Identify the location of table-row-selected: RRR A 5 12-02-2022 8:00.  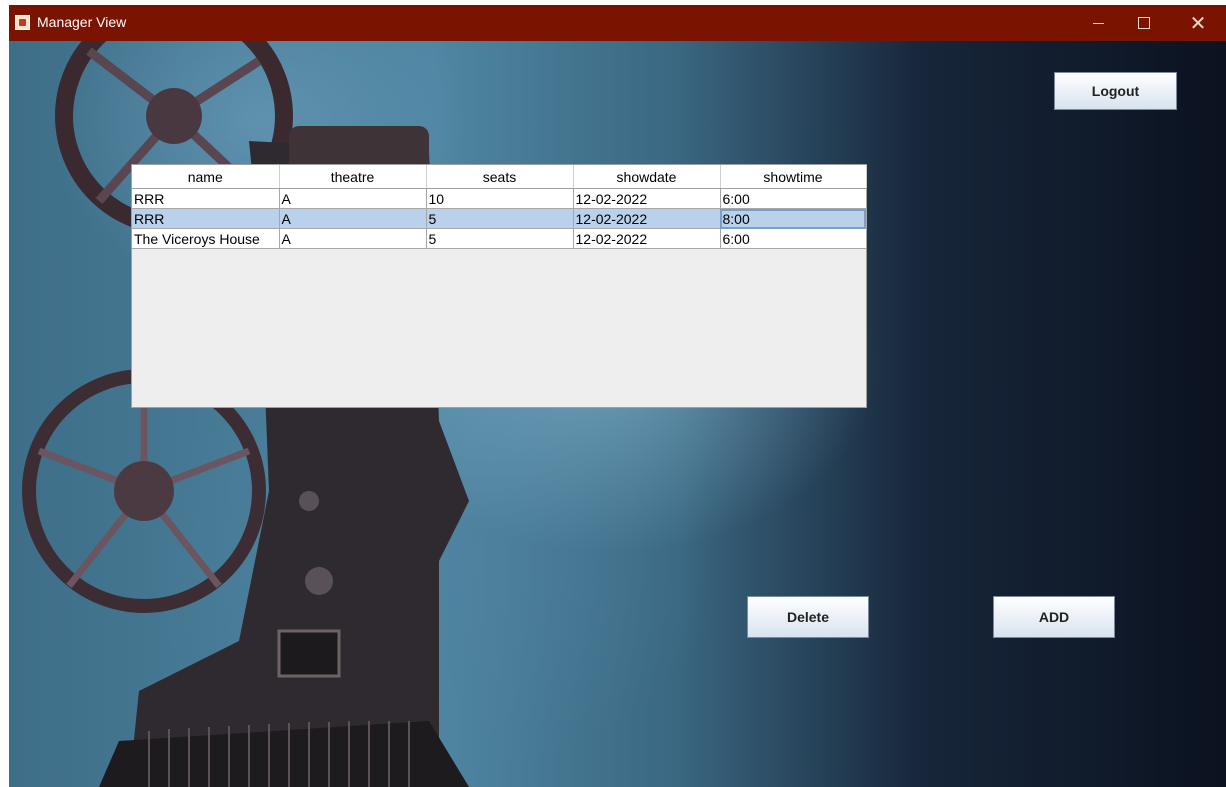
(499, 218).